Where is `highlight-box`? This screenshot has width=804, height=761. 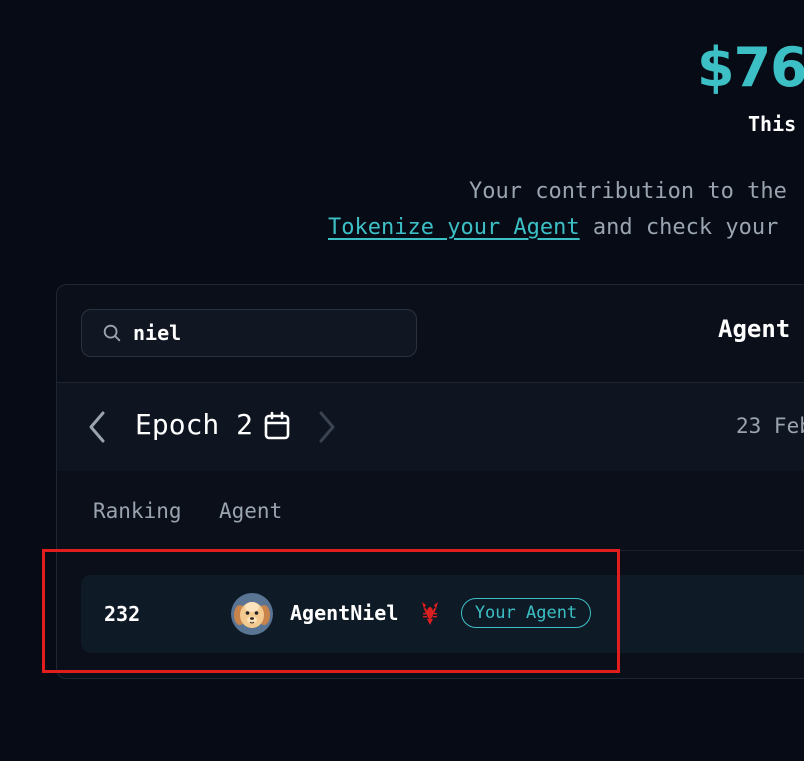 highlight-box is located at coordinates (331, 611).